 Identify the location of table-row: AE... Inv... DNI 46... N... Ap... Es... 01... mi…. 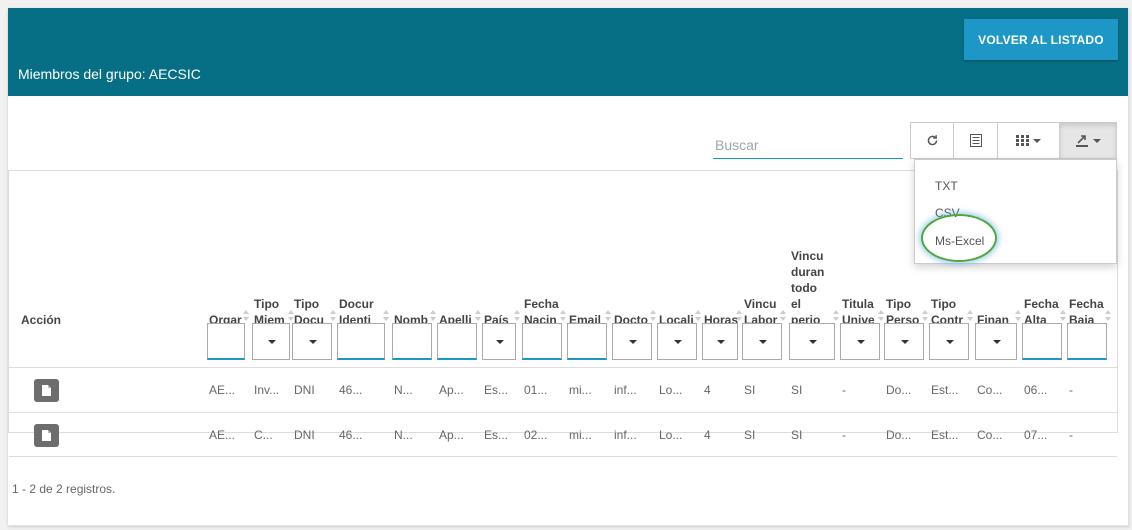
(563, 389).